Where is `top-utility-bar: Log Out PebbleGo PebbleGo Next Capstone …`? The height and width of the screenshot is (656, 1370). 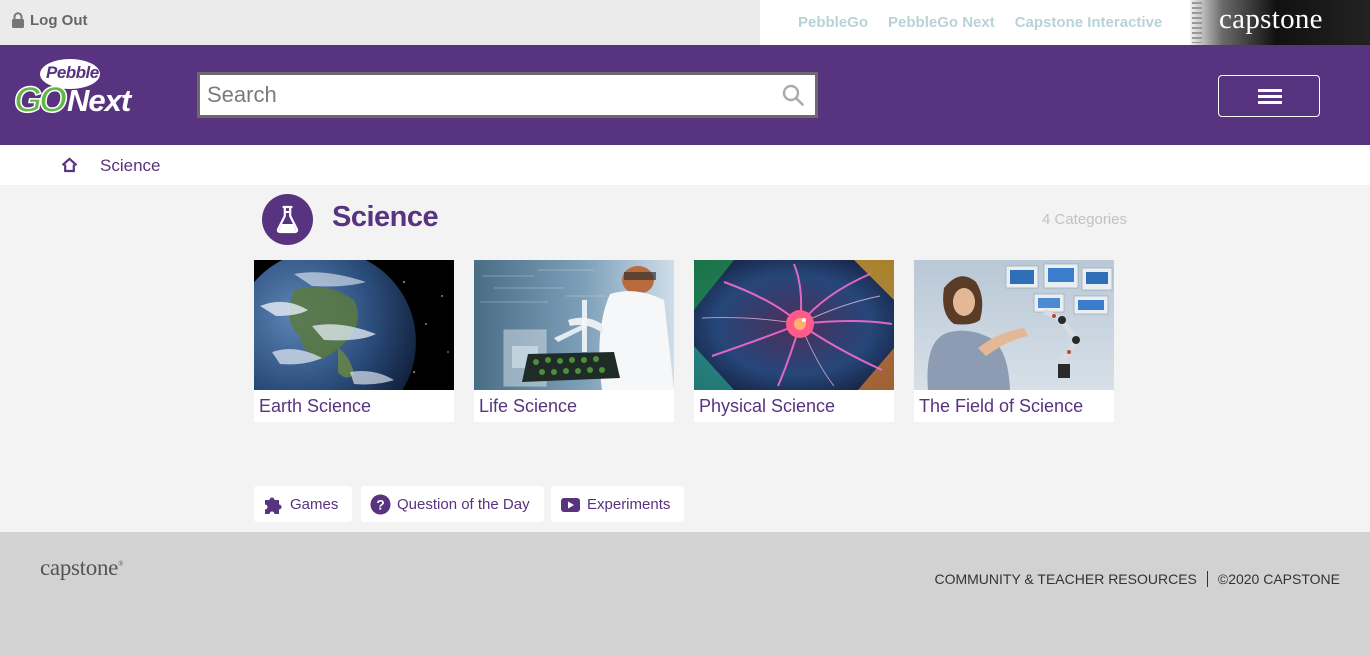
top-utility-bar: Log Out PebbleGo PebbleGo Next Capstone … is located at coordinates (685, 22).